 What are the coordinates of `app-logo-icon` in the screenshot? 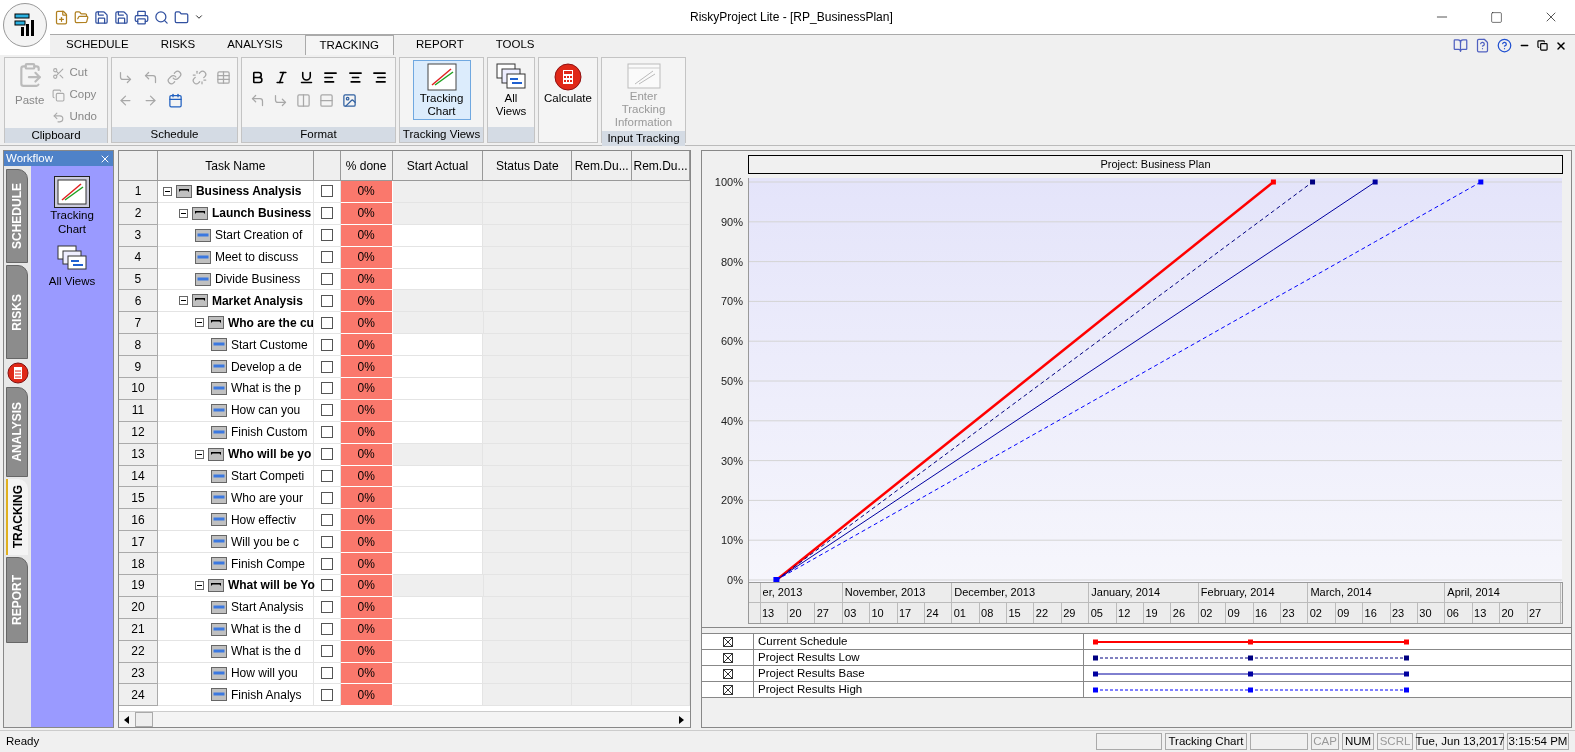 It's located at (25, 25).